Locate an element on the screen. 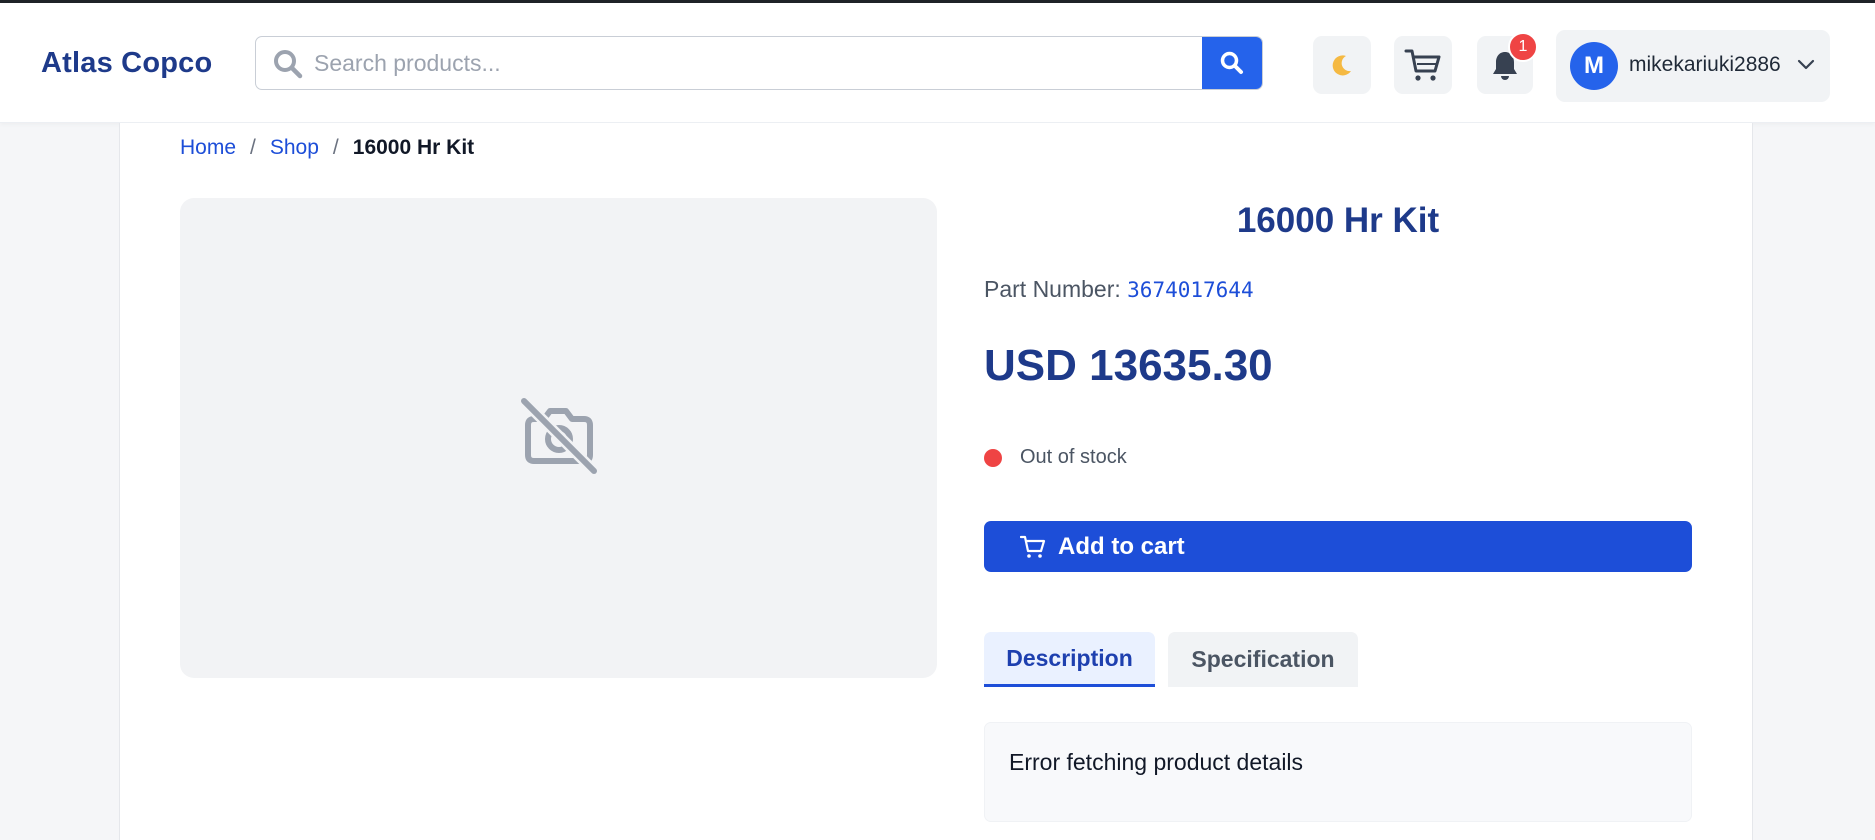 Image resolution: width=1875 pixels, height=840 pixels. add-to-cart-label: Add to cart is located at coordinates (1121, 546).